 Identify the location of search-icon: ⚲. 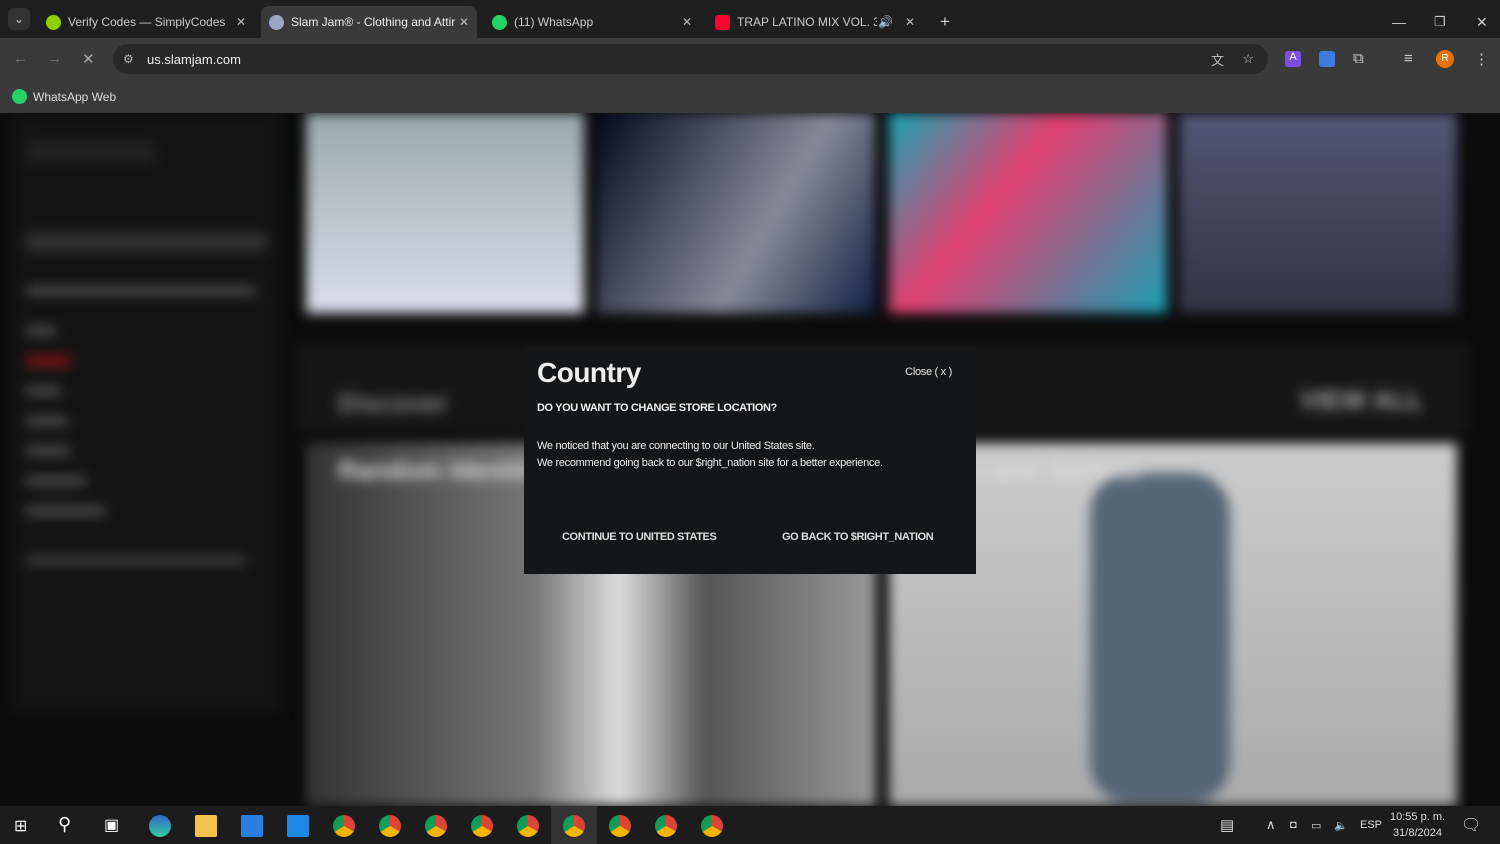
(64, 824).